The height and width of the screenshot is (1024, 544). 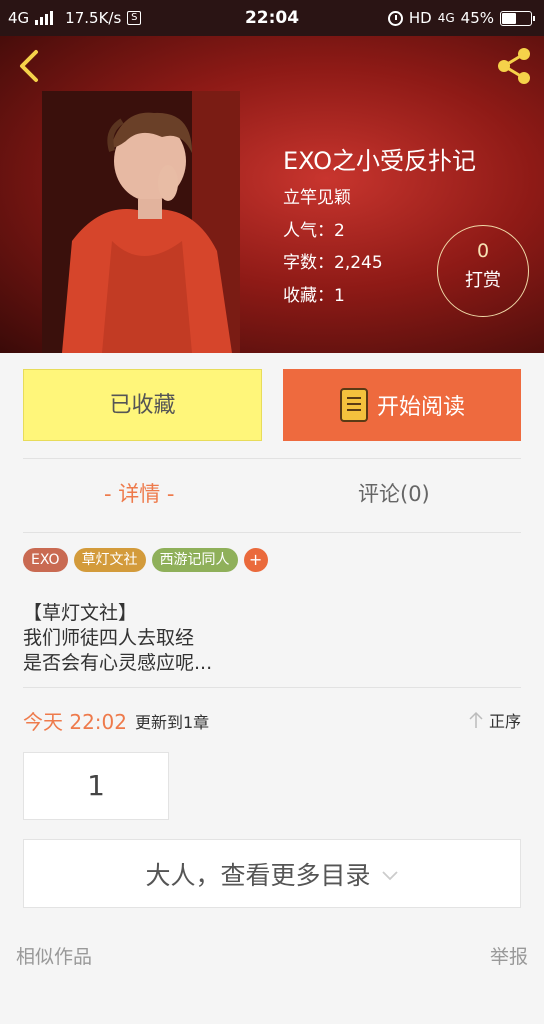 I want to click on start-reading-label: 开始阅读, so click(x=420, y=407).